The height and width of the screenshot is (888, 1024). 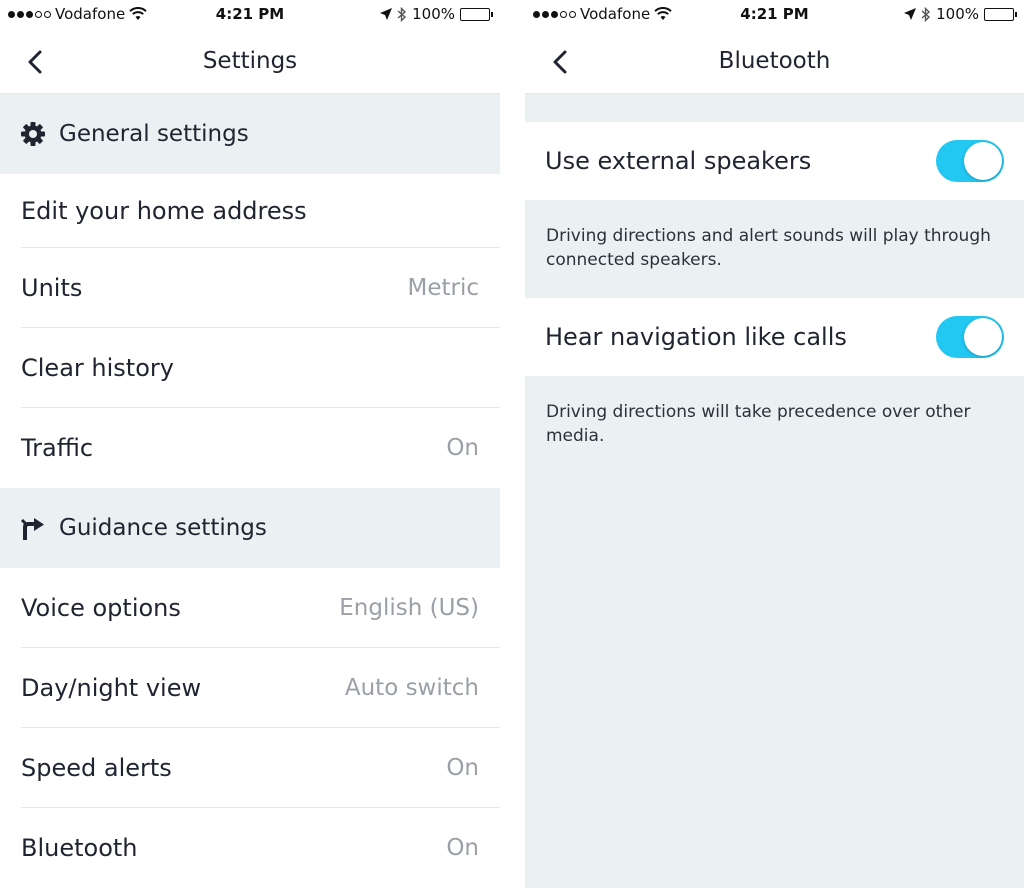 What do you see at coordinates (250, 608) in the screenshot?
I see `row-voice-options: Voice options English (US)` at bounding box center [250, 608].